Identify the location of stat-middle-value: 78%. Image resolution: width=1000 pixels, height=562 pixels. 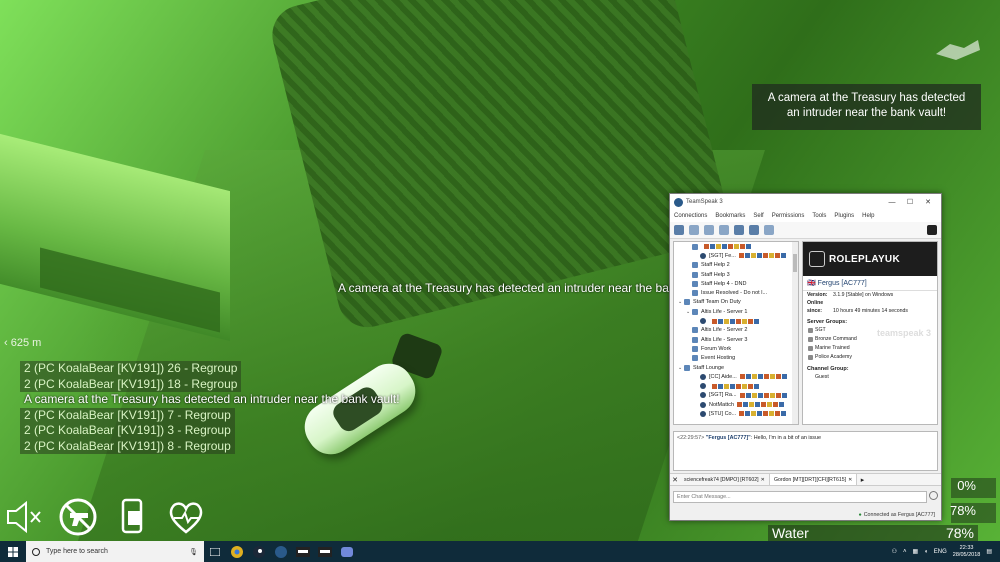
(962, 510).